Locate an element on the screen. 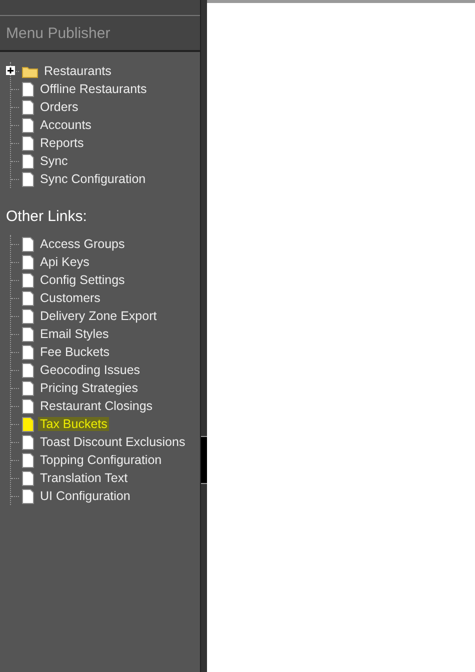  tree-item: Tax Buckets is located at coordinates (74, 424).